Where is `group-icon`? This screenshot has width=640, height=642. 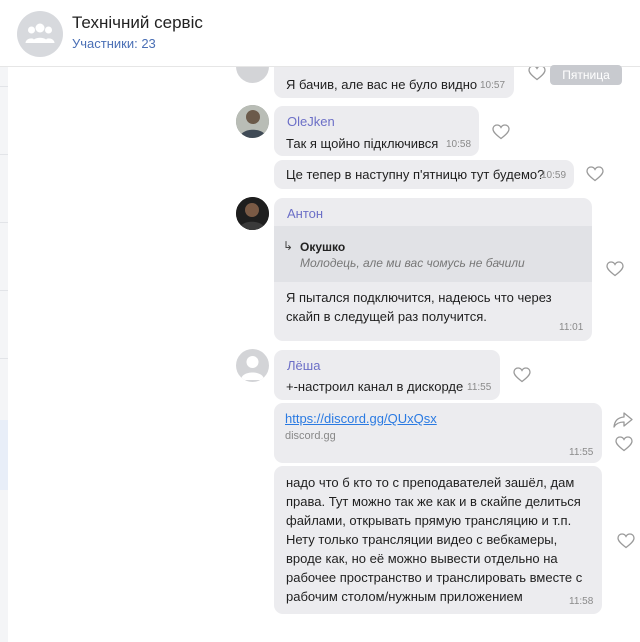
group-icon is located at coordinates (40, 34).